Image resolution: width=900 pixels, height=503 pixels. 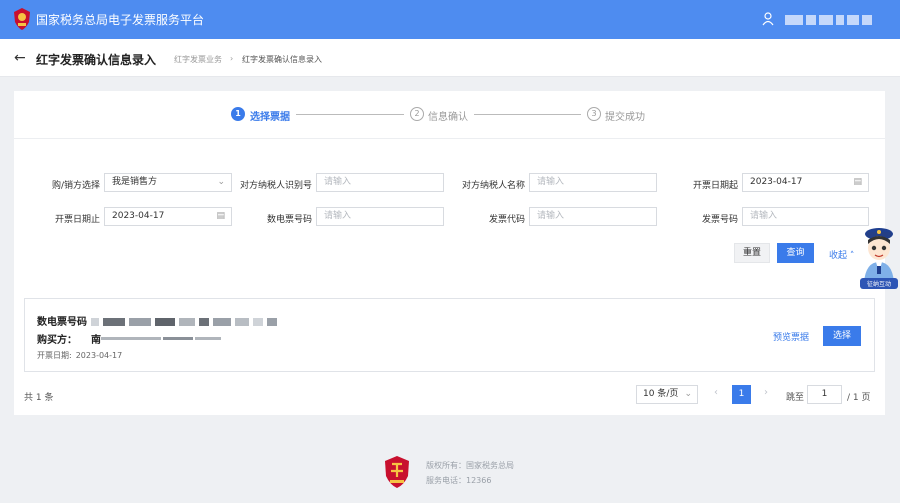 What do you see at coordinates (768, 19) in the screenshot?
I see `user-icon` at bounding box center [768, 19].